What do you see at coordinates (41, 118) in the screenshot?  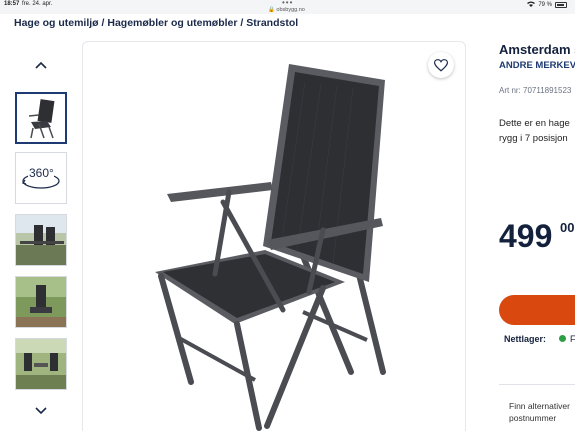 I see `thumbnail-chair-product` at bounding box center [41, 118].